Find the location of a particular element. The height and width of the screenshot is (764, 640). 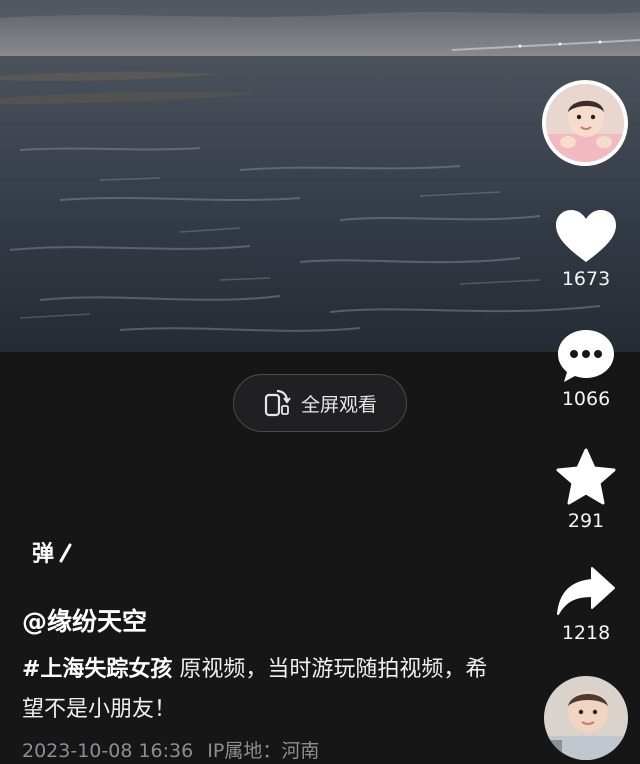

author-avatar is located at coordinates (585, 123).